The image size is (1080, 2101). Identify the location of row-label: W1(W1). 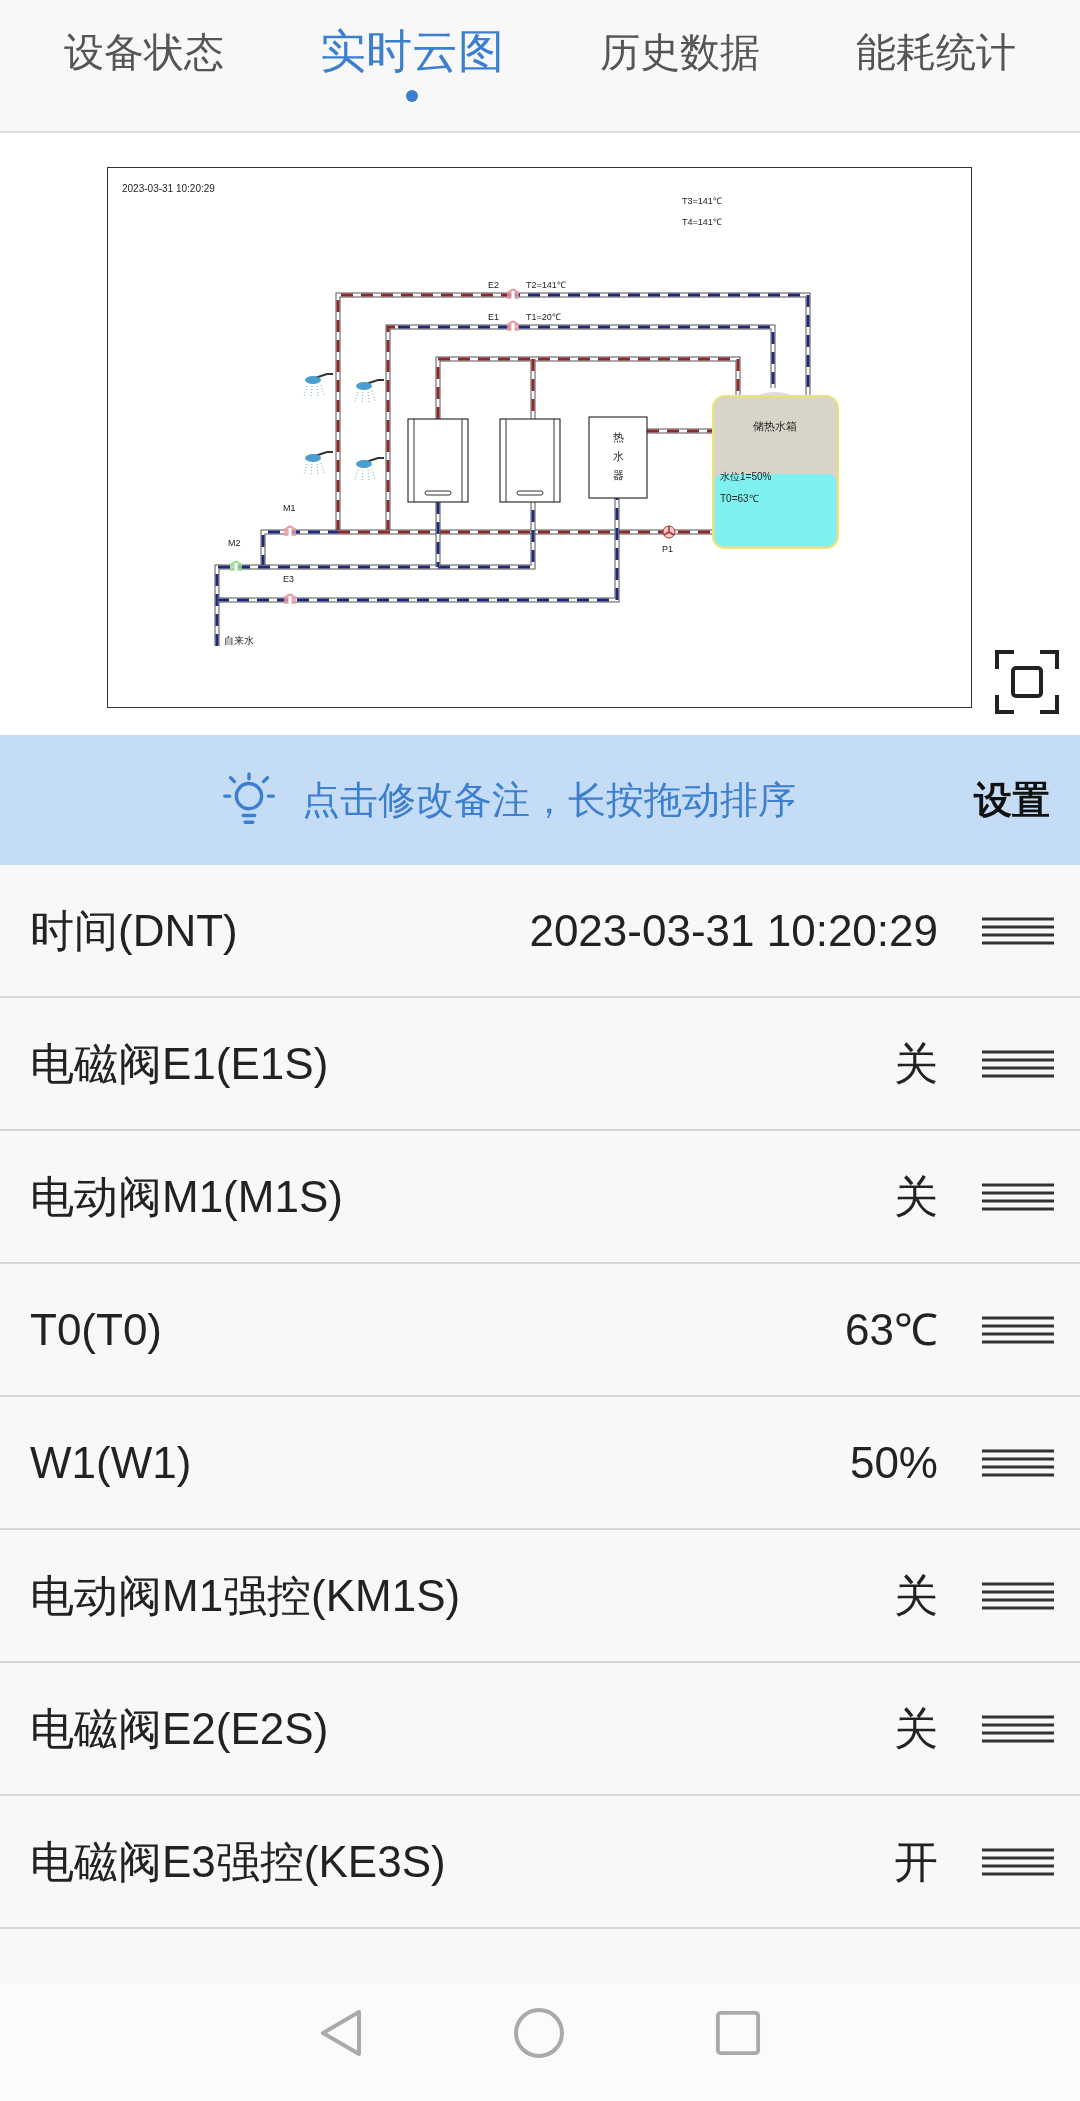
(111, 1462).